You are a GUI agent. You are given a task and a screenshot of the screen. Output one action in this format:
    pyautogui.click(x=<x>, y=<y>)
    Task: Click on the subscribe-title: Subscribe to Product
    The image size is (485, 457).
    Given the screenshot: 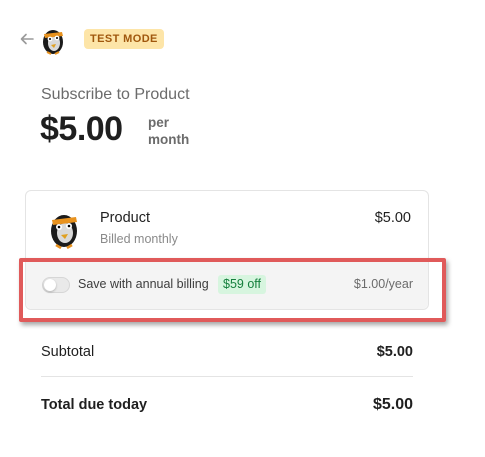 What is the action you would take?
    pyautogui.click(x=115, y=94)
    